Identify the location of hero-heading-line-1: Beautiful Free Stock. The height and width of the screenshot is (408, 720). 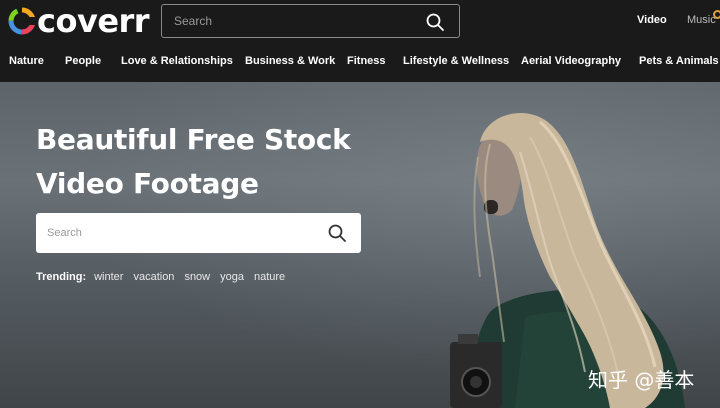
(193, 139).